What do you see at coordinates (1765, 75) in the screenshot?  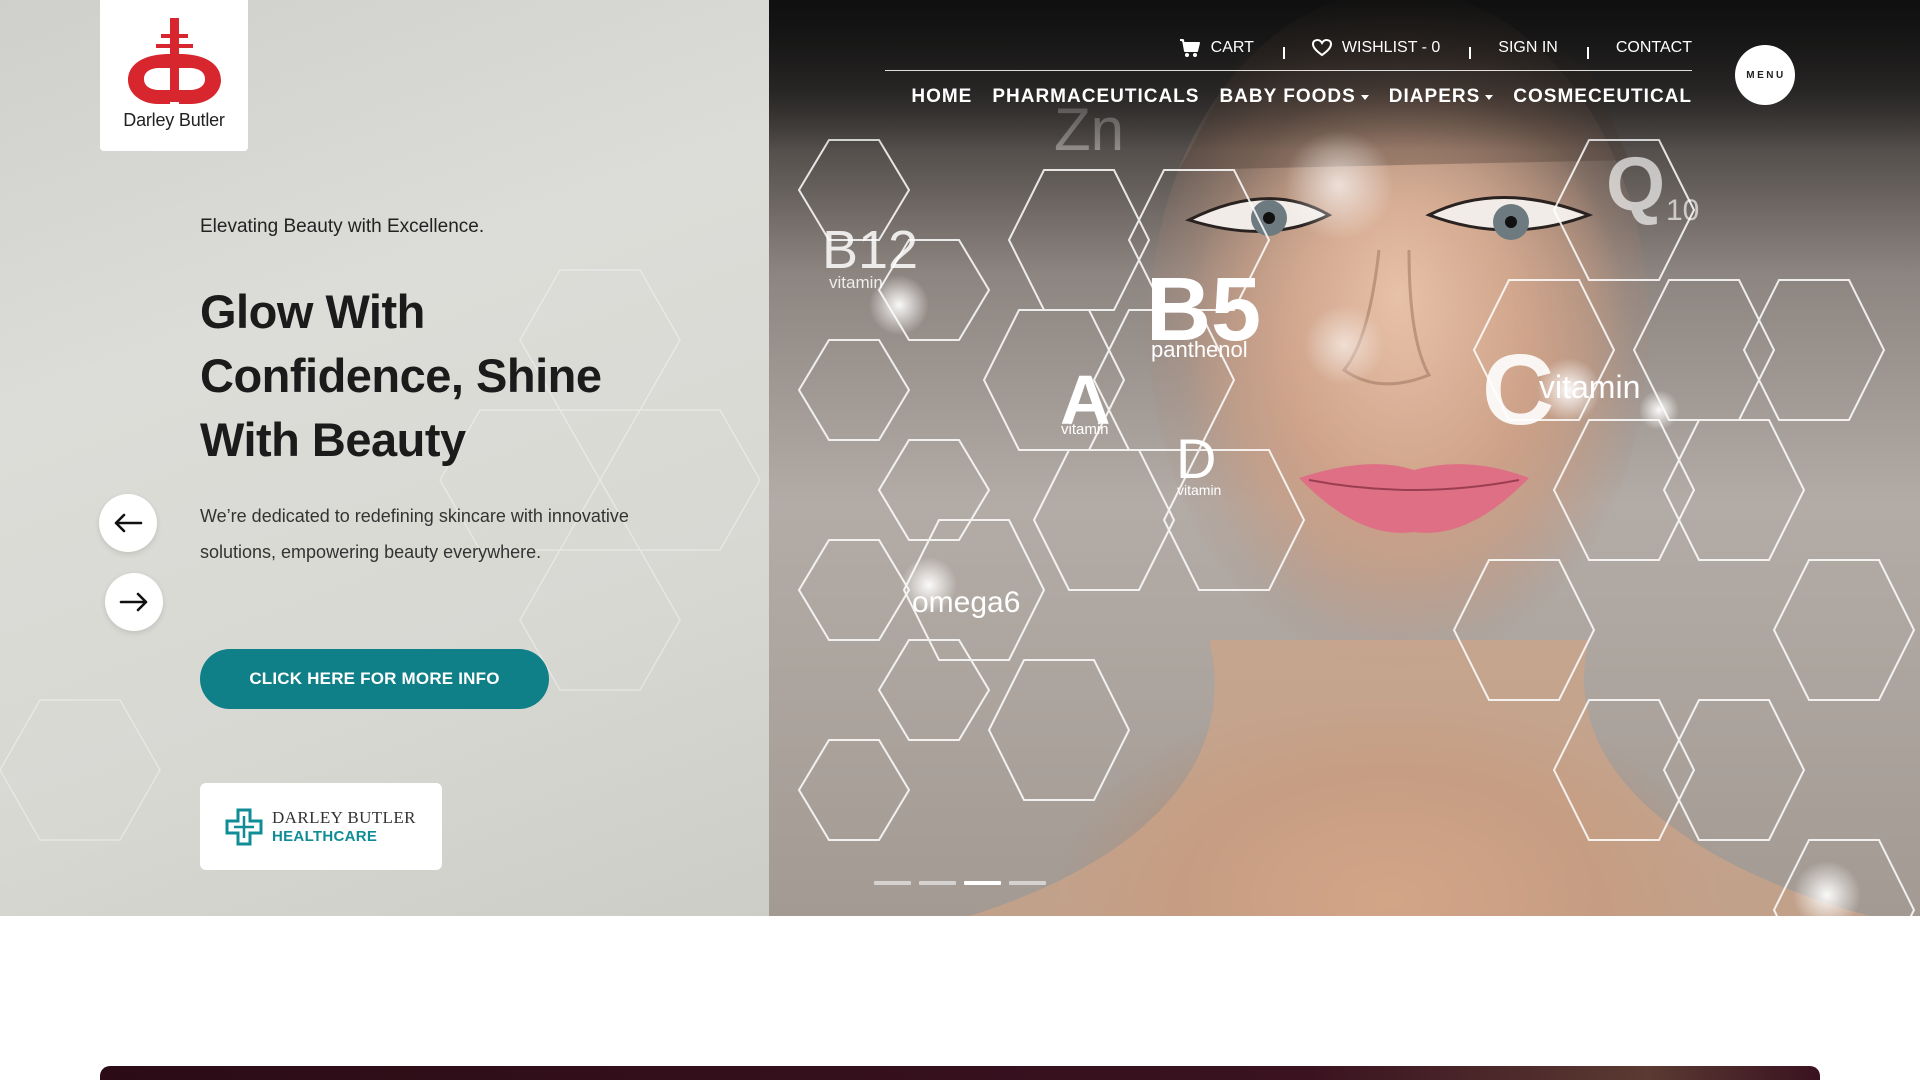 I see `menu-button: MENU` at bounding box center [1765, 75].